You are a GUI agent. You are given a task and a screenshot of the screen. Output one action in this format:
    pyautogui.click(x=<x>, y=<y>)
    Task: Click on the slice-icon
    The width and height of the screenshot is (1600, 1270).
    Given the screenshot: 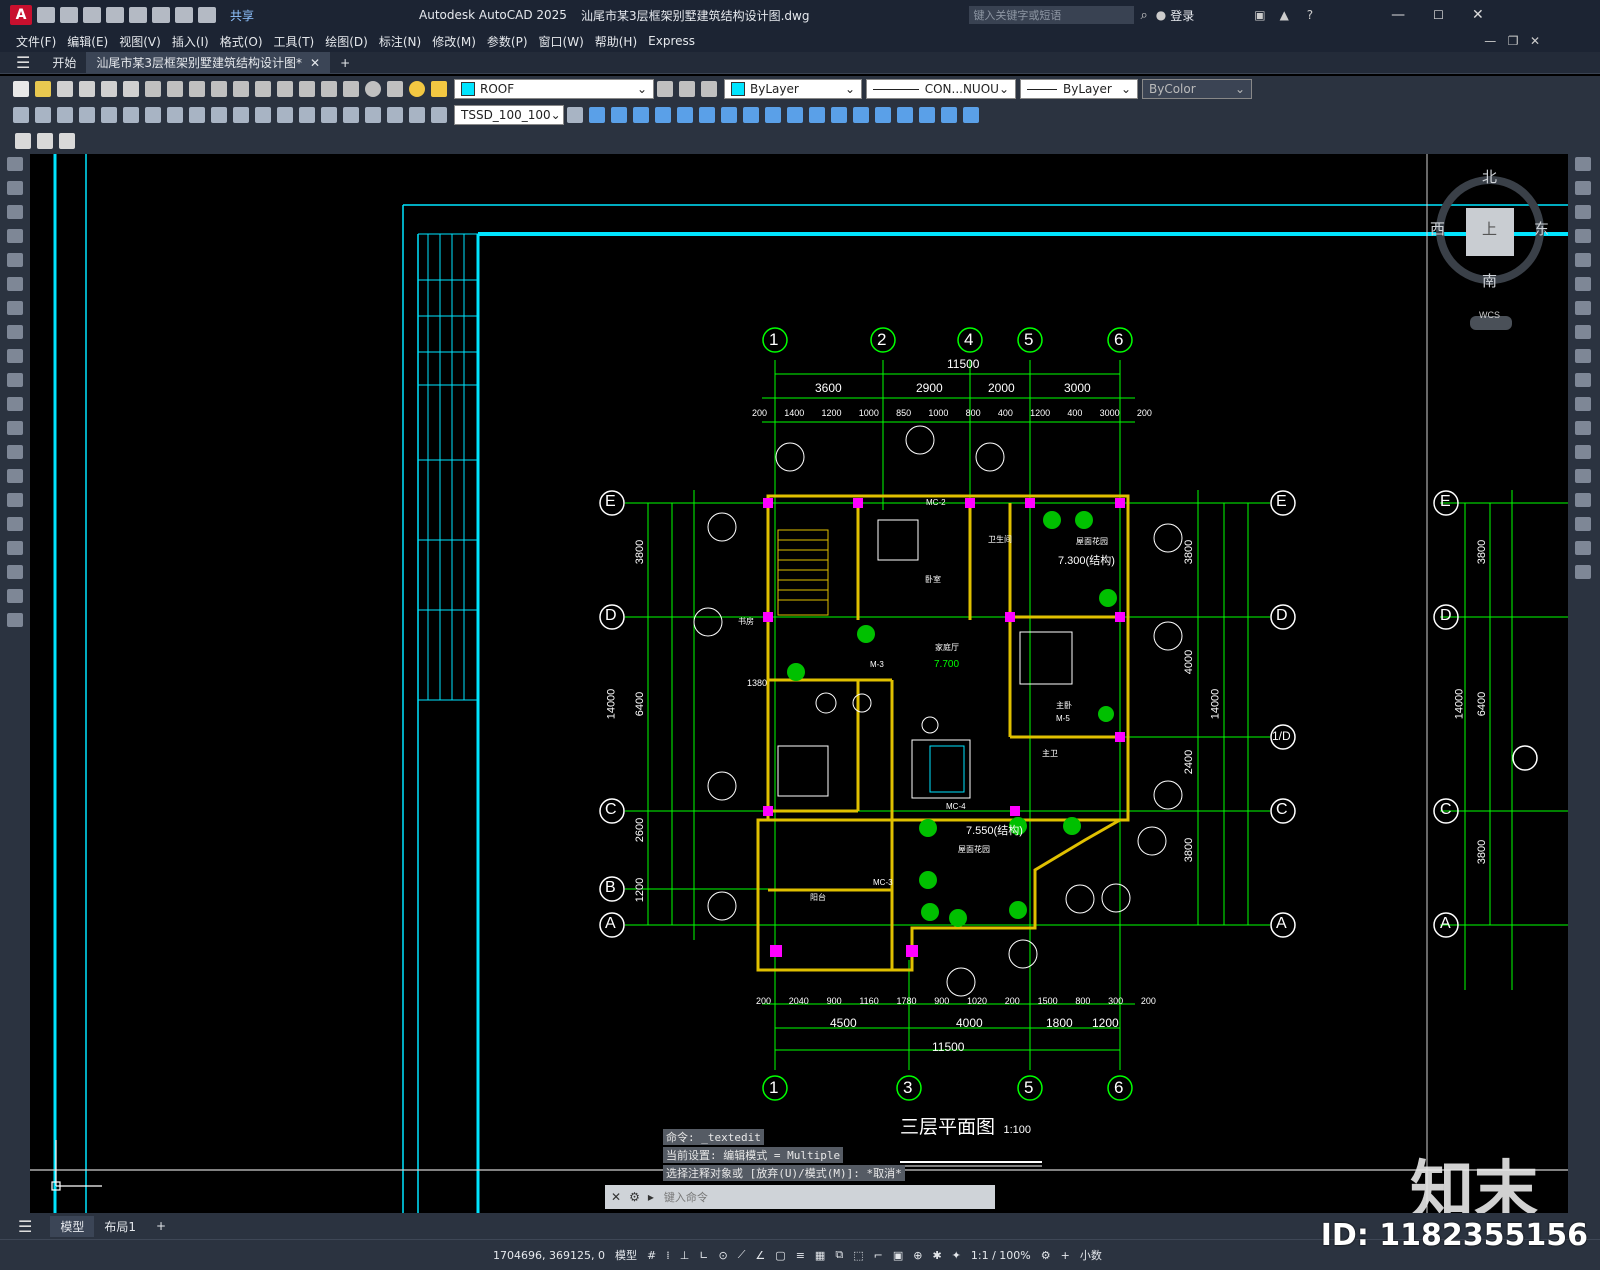 What is the action you would take?
    pyautogui.click(x=839, y=115)
    